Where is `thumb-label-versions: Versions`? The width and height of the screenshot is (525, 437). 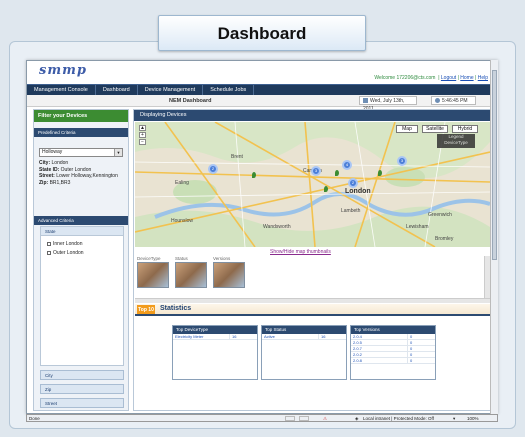 thumb-label-versions: Versions is located at coordinates (222, 258).